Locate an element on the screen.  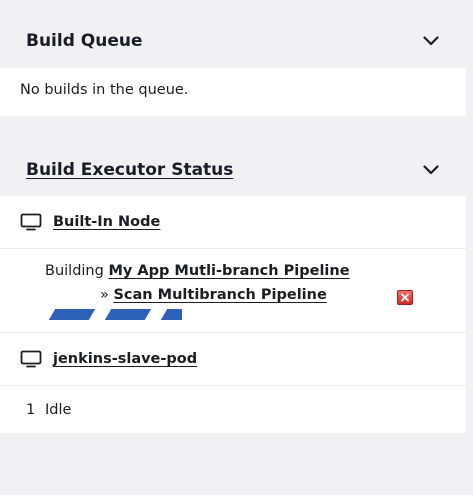
build-queue-header: Build Queue is located at coordinates (233, 41).